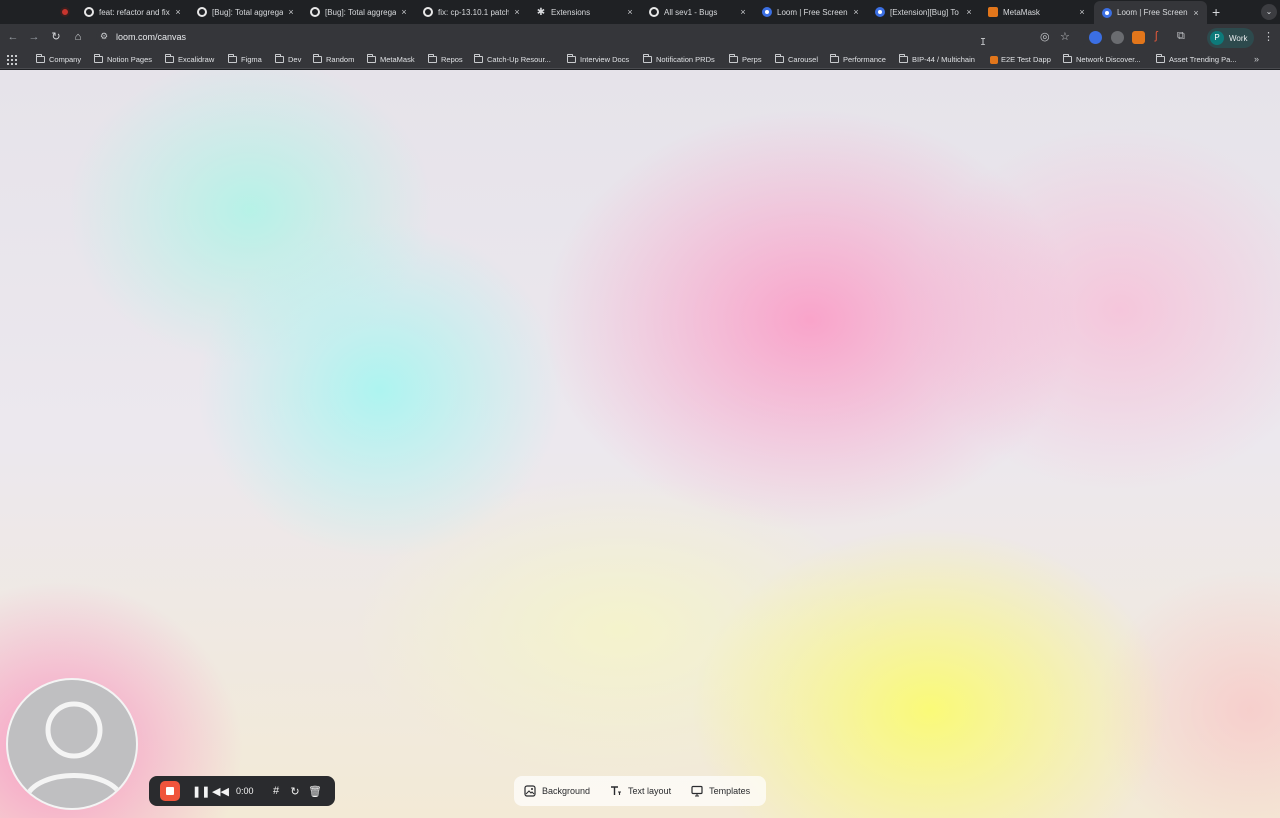  I want to click on metamask-icon, so click(993, 12).